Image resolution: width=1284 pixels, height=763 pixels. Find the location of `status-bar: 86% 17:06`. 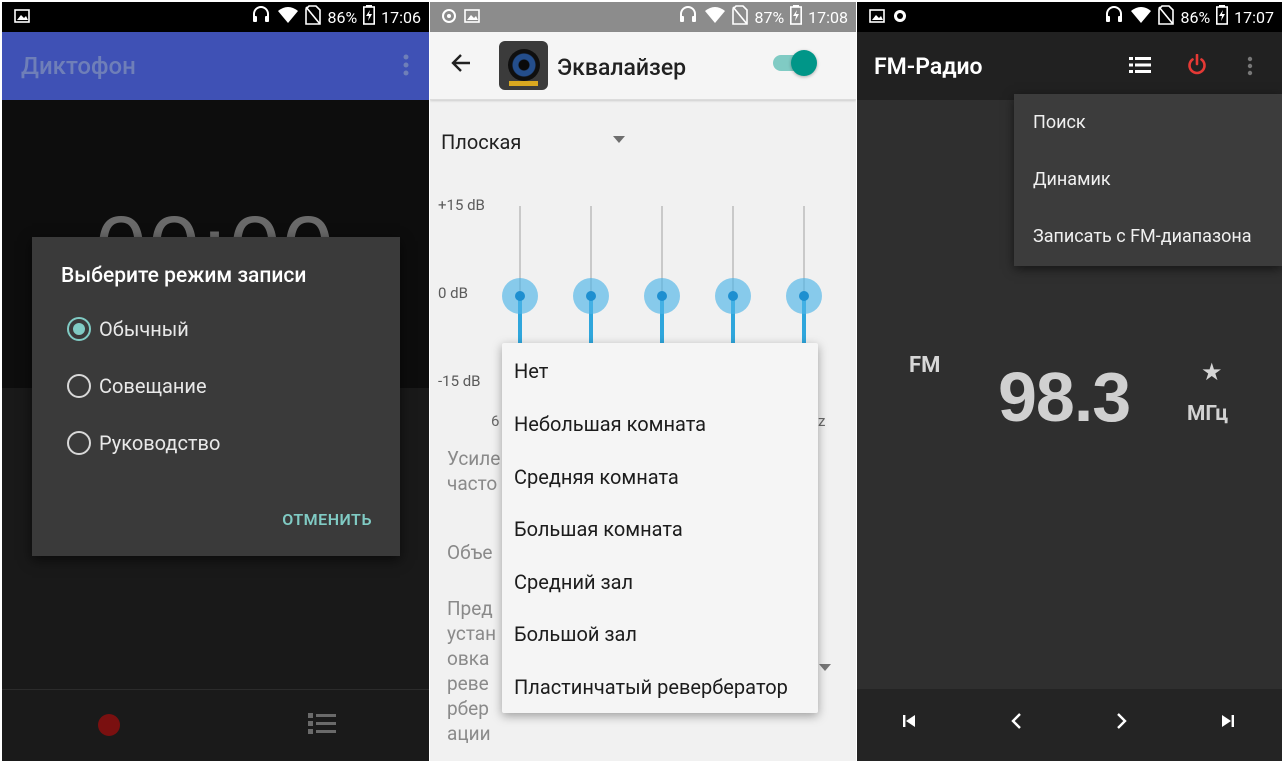

status-bar: 86% 17:06 is located at coordinates (215, 17).